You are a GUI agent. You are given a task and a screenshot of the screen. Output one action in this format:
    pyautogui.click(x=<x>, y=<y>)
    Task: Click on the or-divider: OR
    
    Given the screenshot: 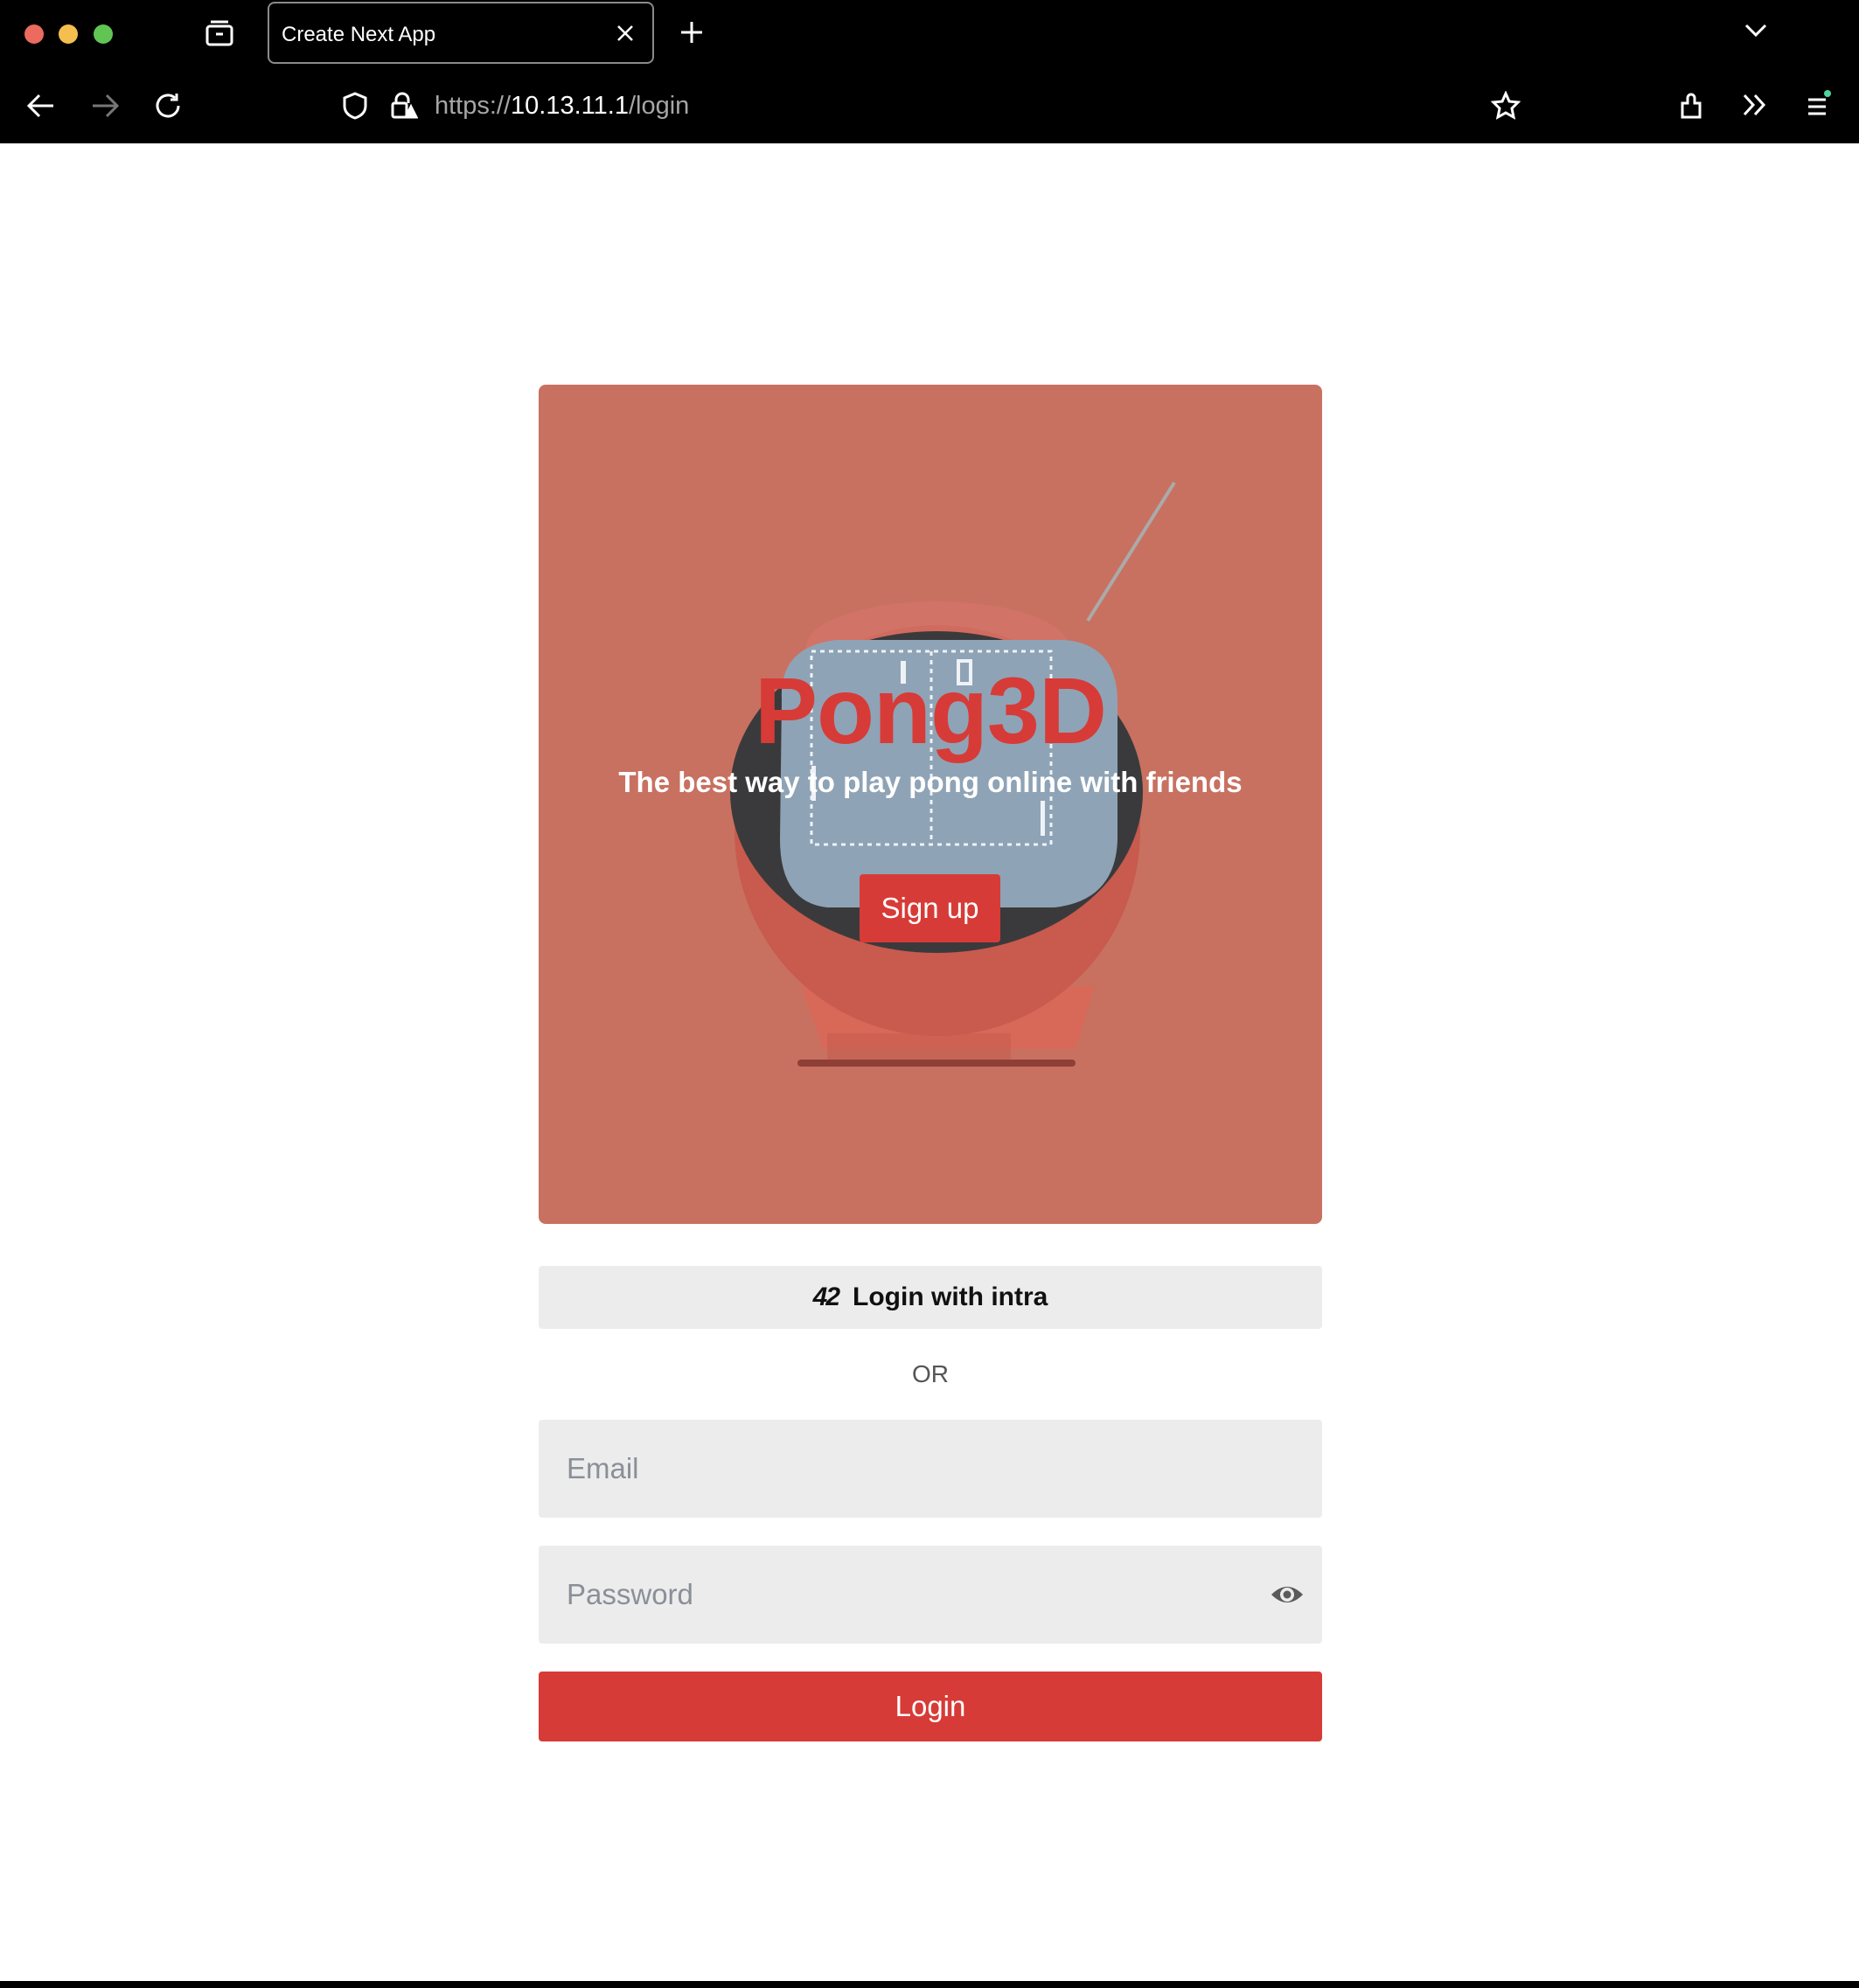 What is the action you would take?
    pyautogui.click(x=930, y=1373)
    